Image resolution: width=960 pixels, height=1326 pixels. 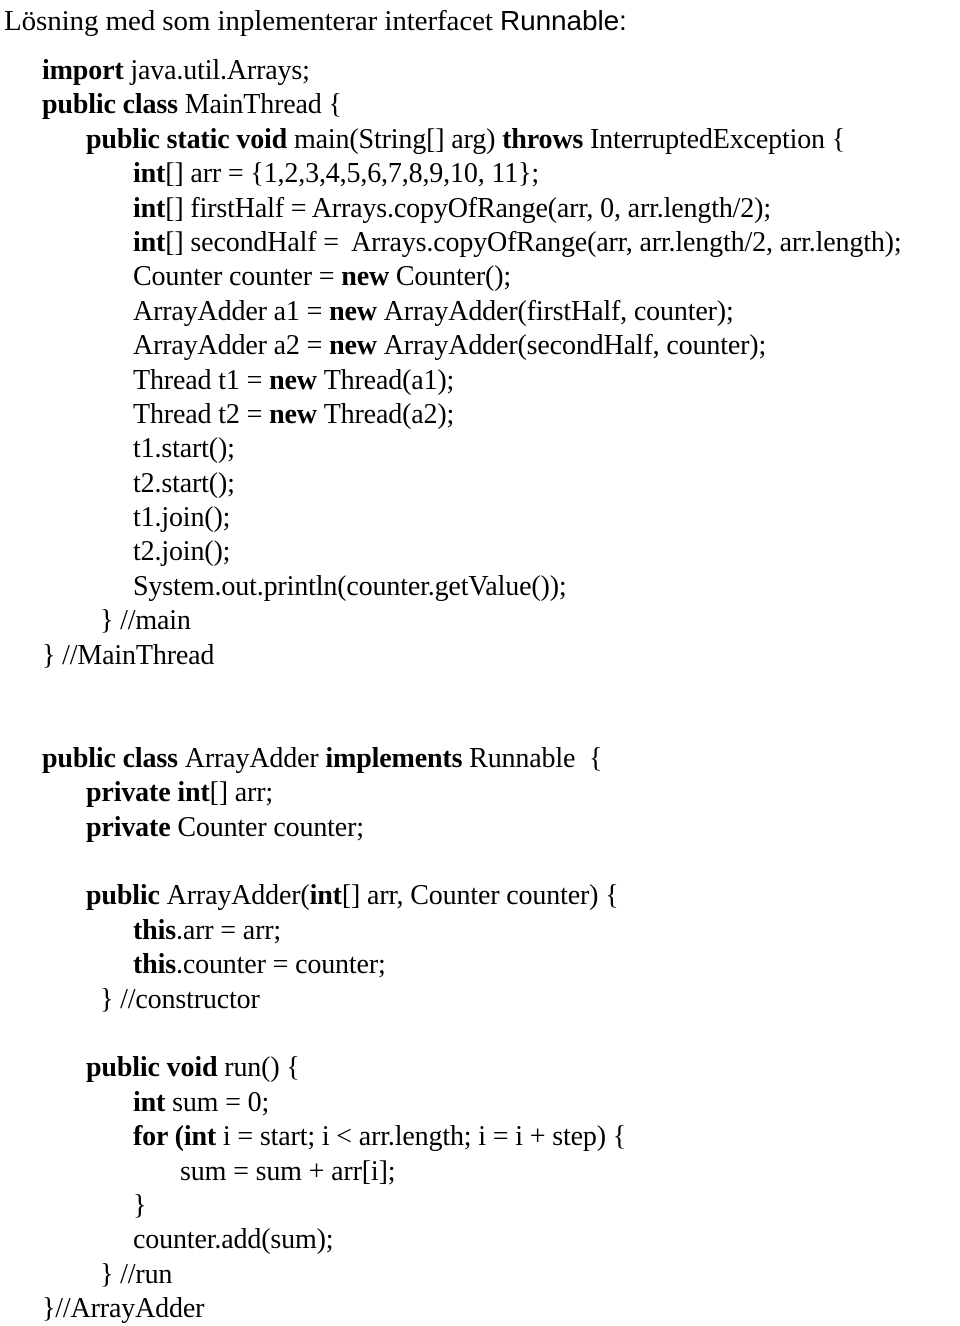 What do you see at coordinates (546, 139) in the screenshot?
I see `code-keyword: throws` at bounding box center [546, 139].